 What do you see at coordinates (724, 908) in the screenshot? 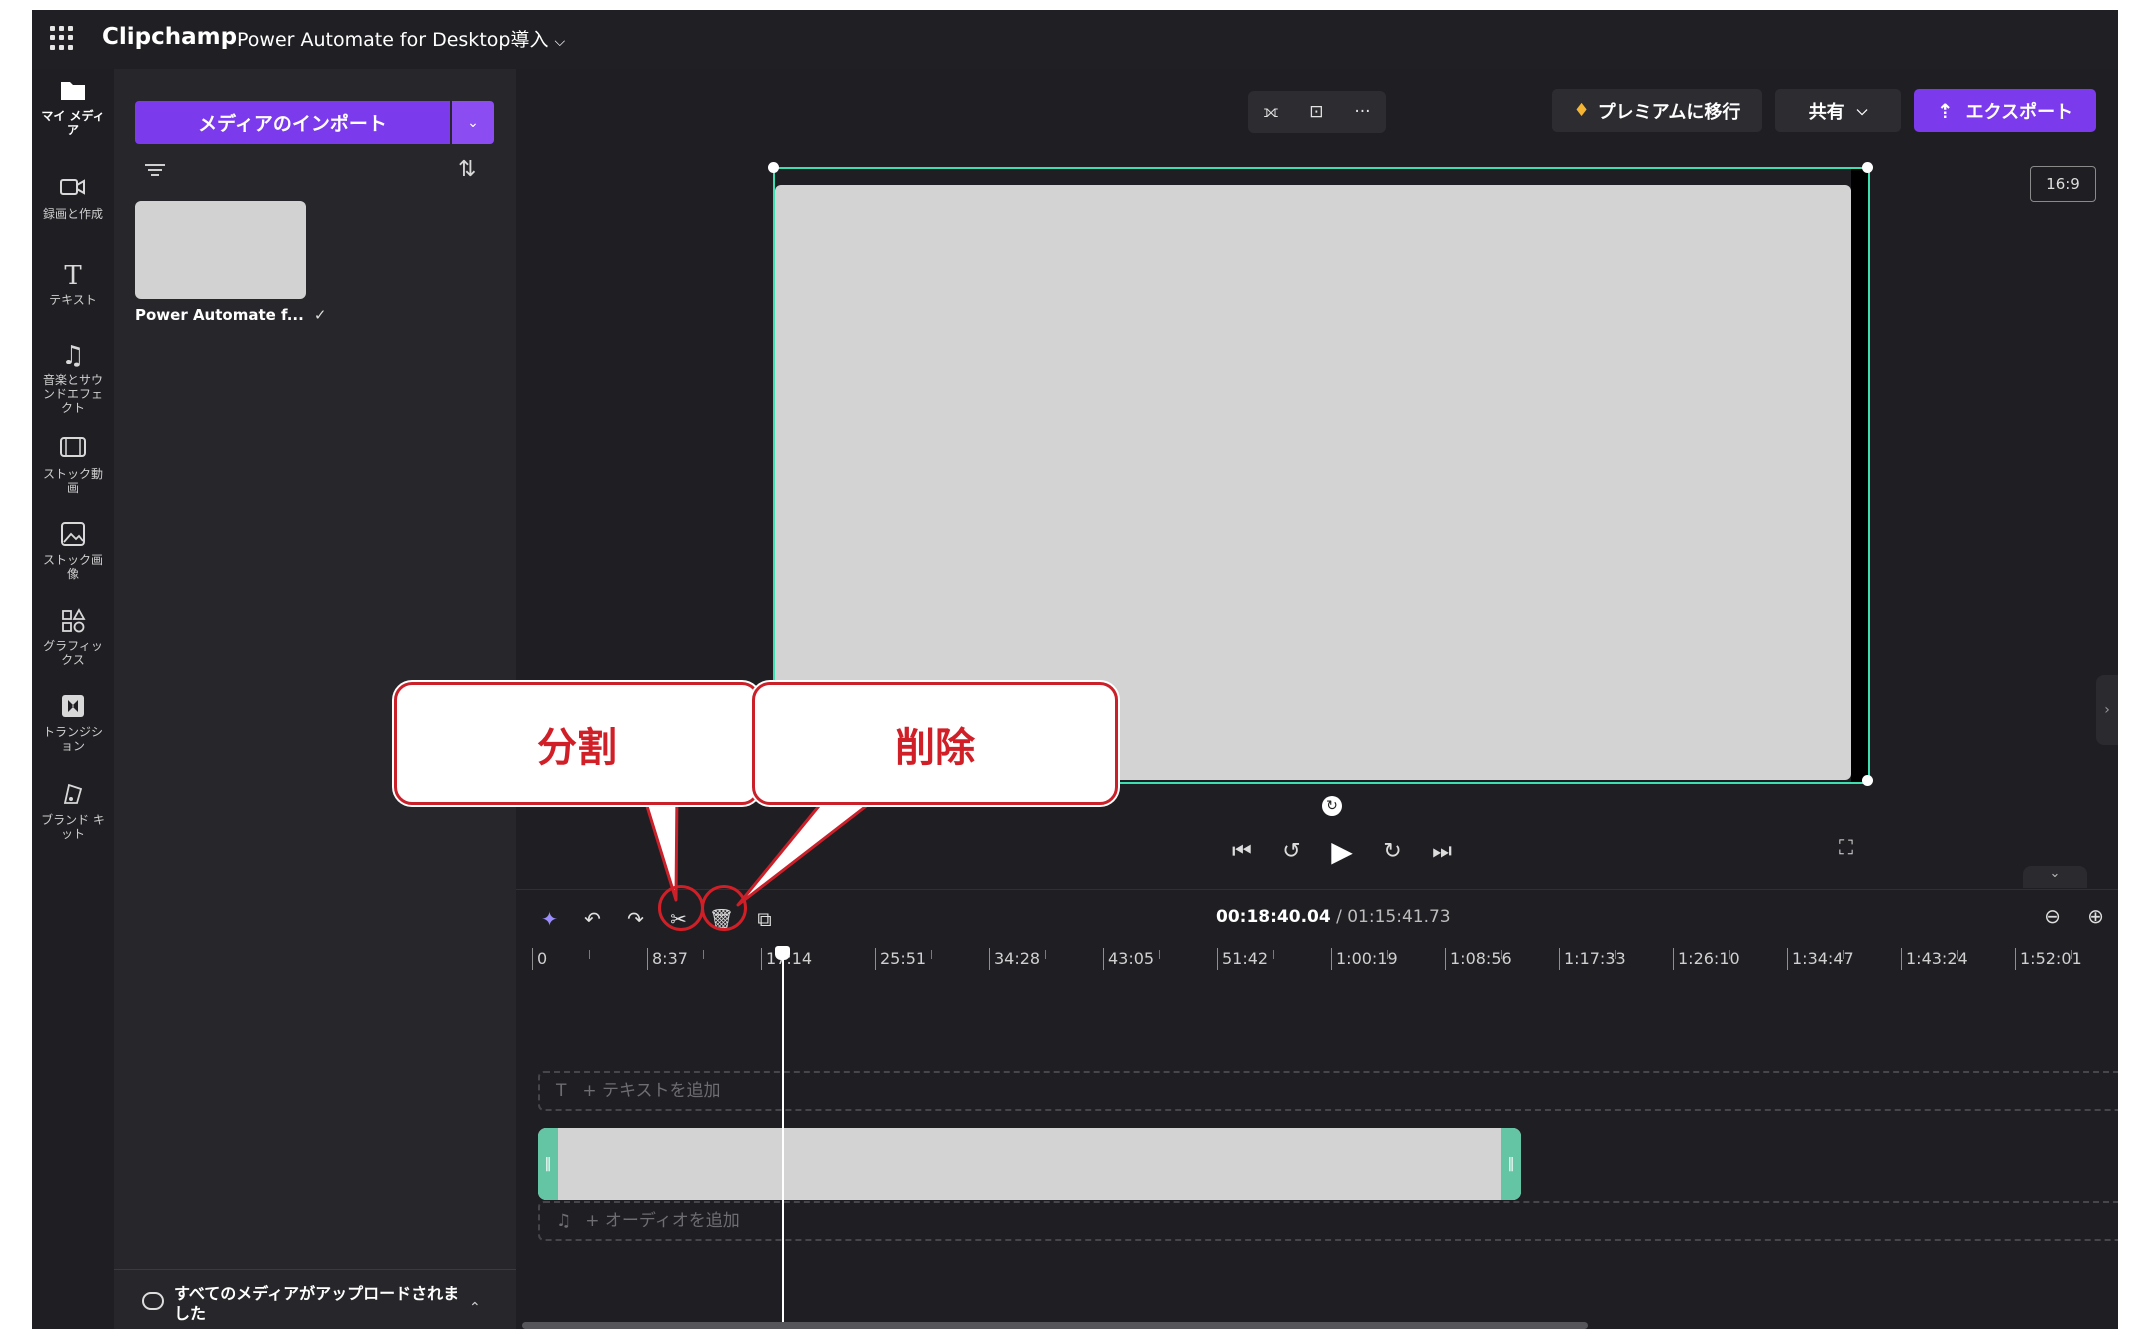
I see `delete-highlight-ring` at bounding box center [724, 908].